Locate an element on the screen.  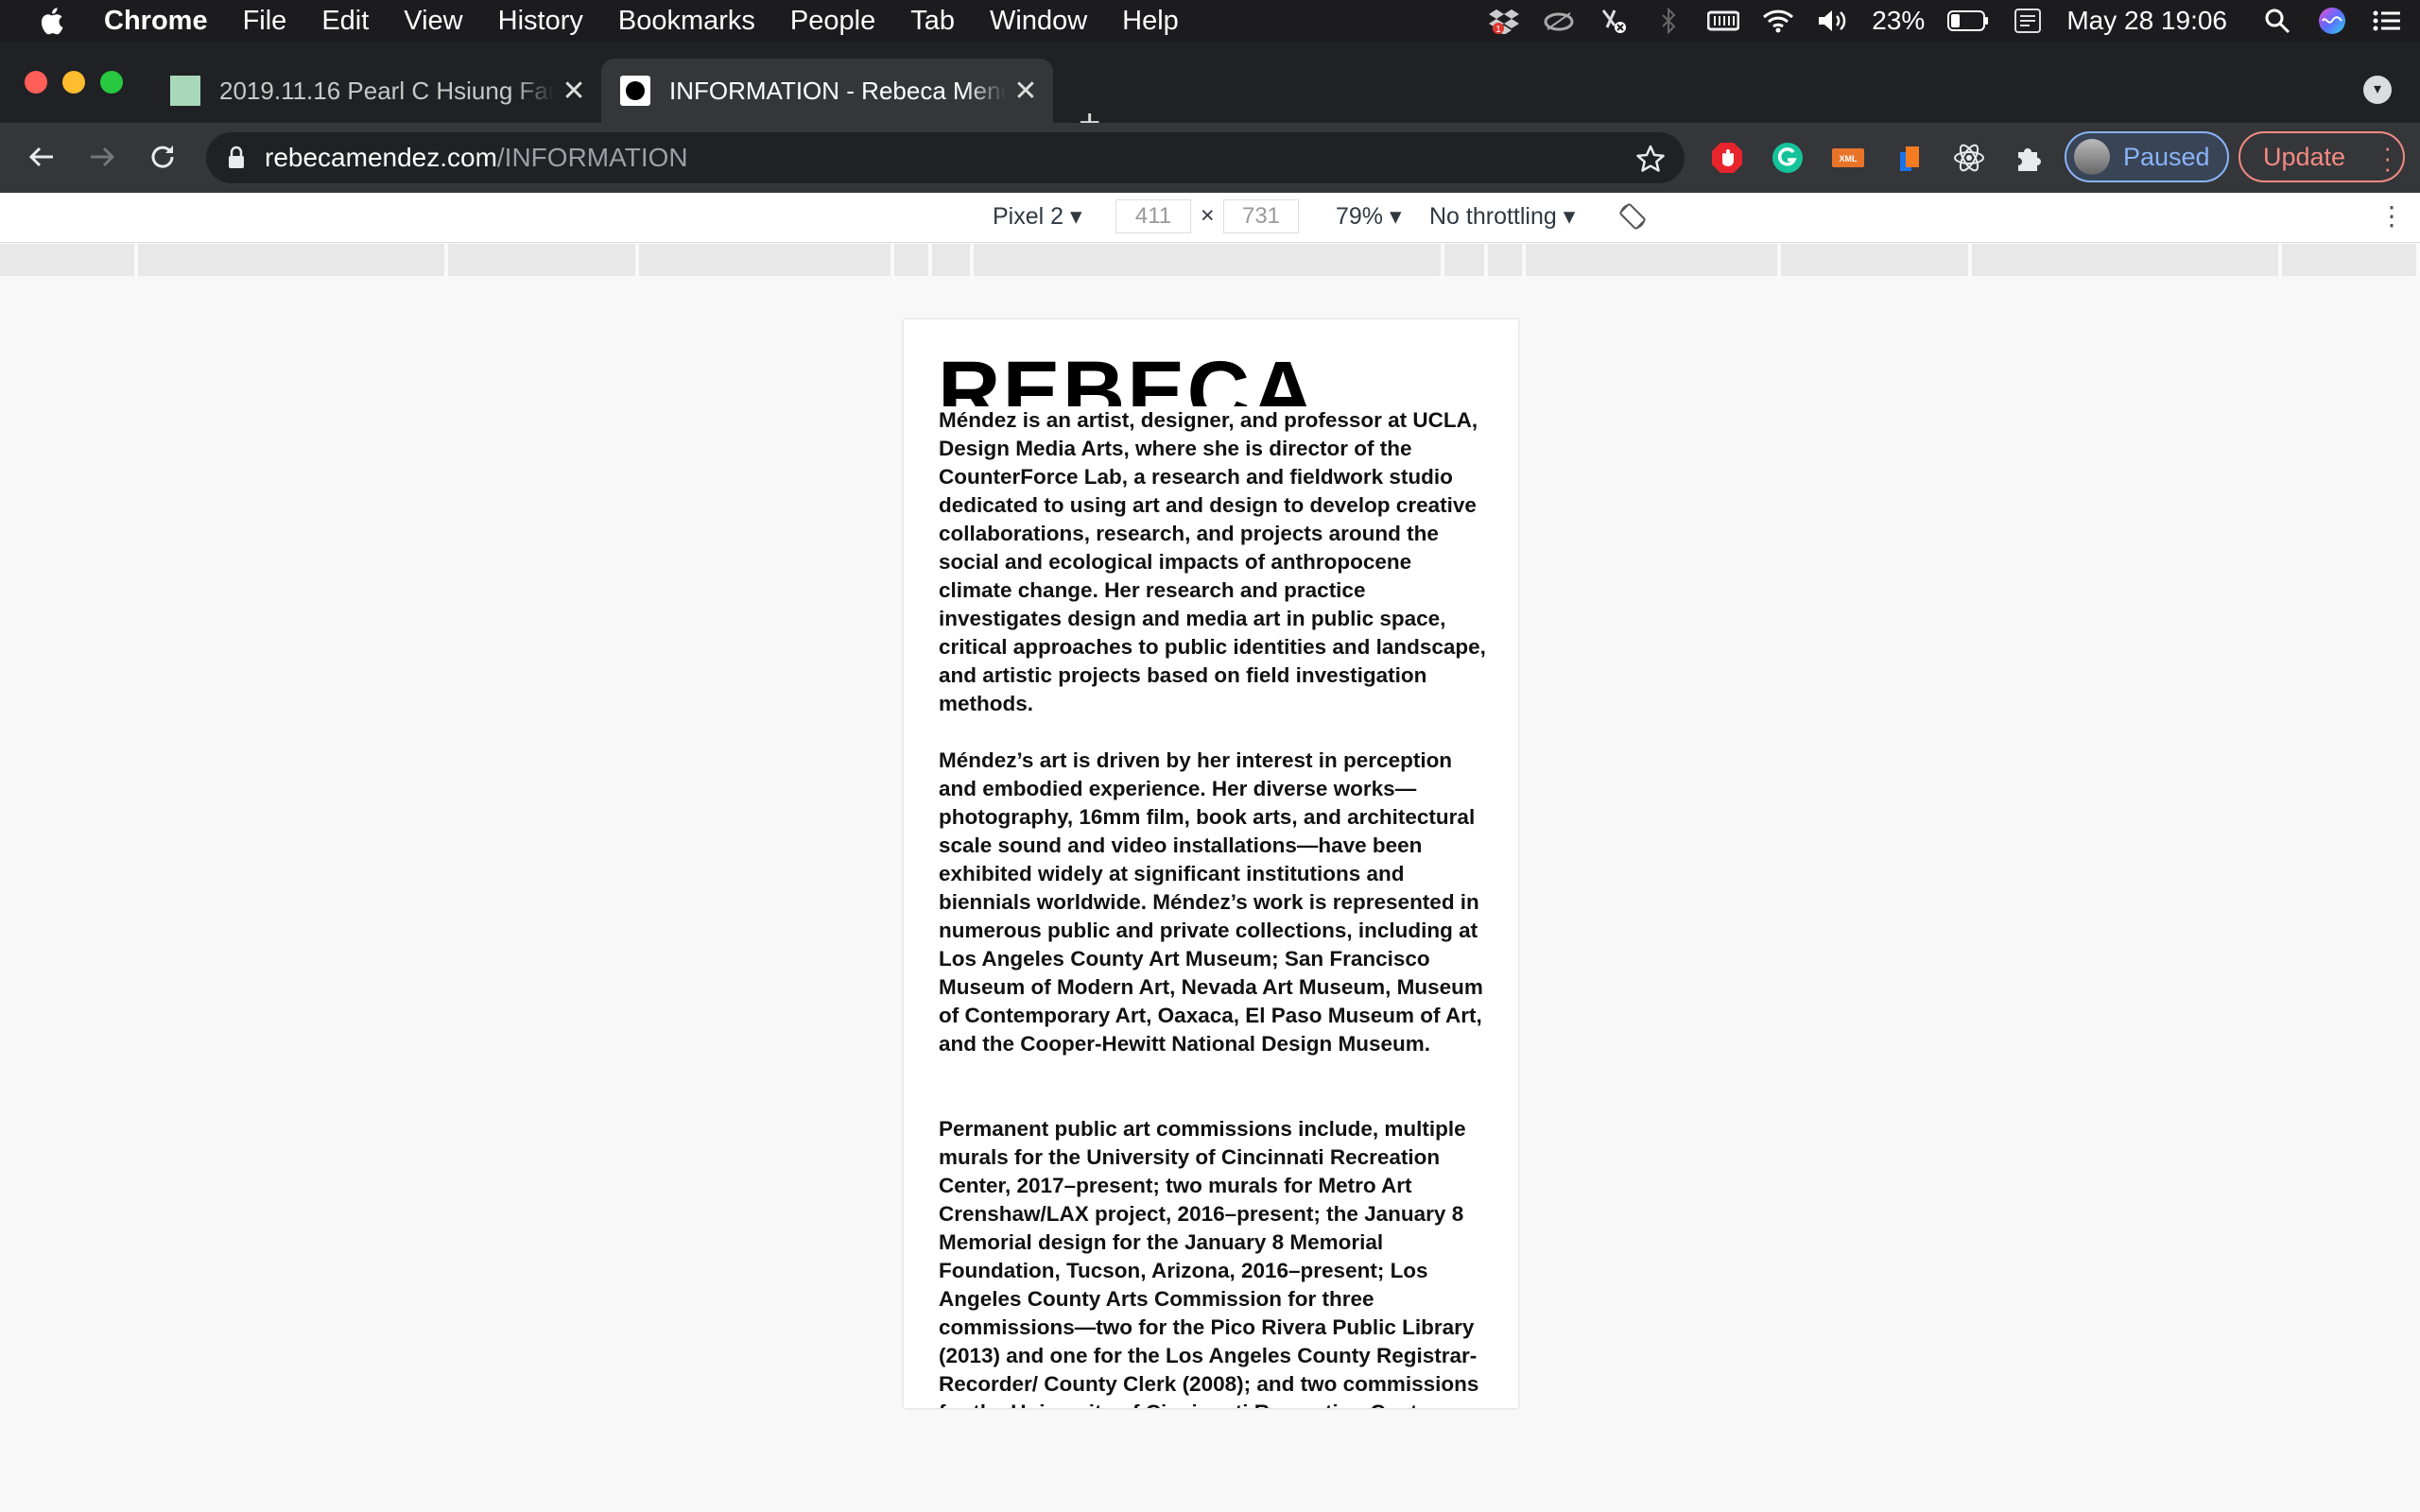
throttling-select: No throttling ▾ is located at coordinates (1502, 216).